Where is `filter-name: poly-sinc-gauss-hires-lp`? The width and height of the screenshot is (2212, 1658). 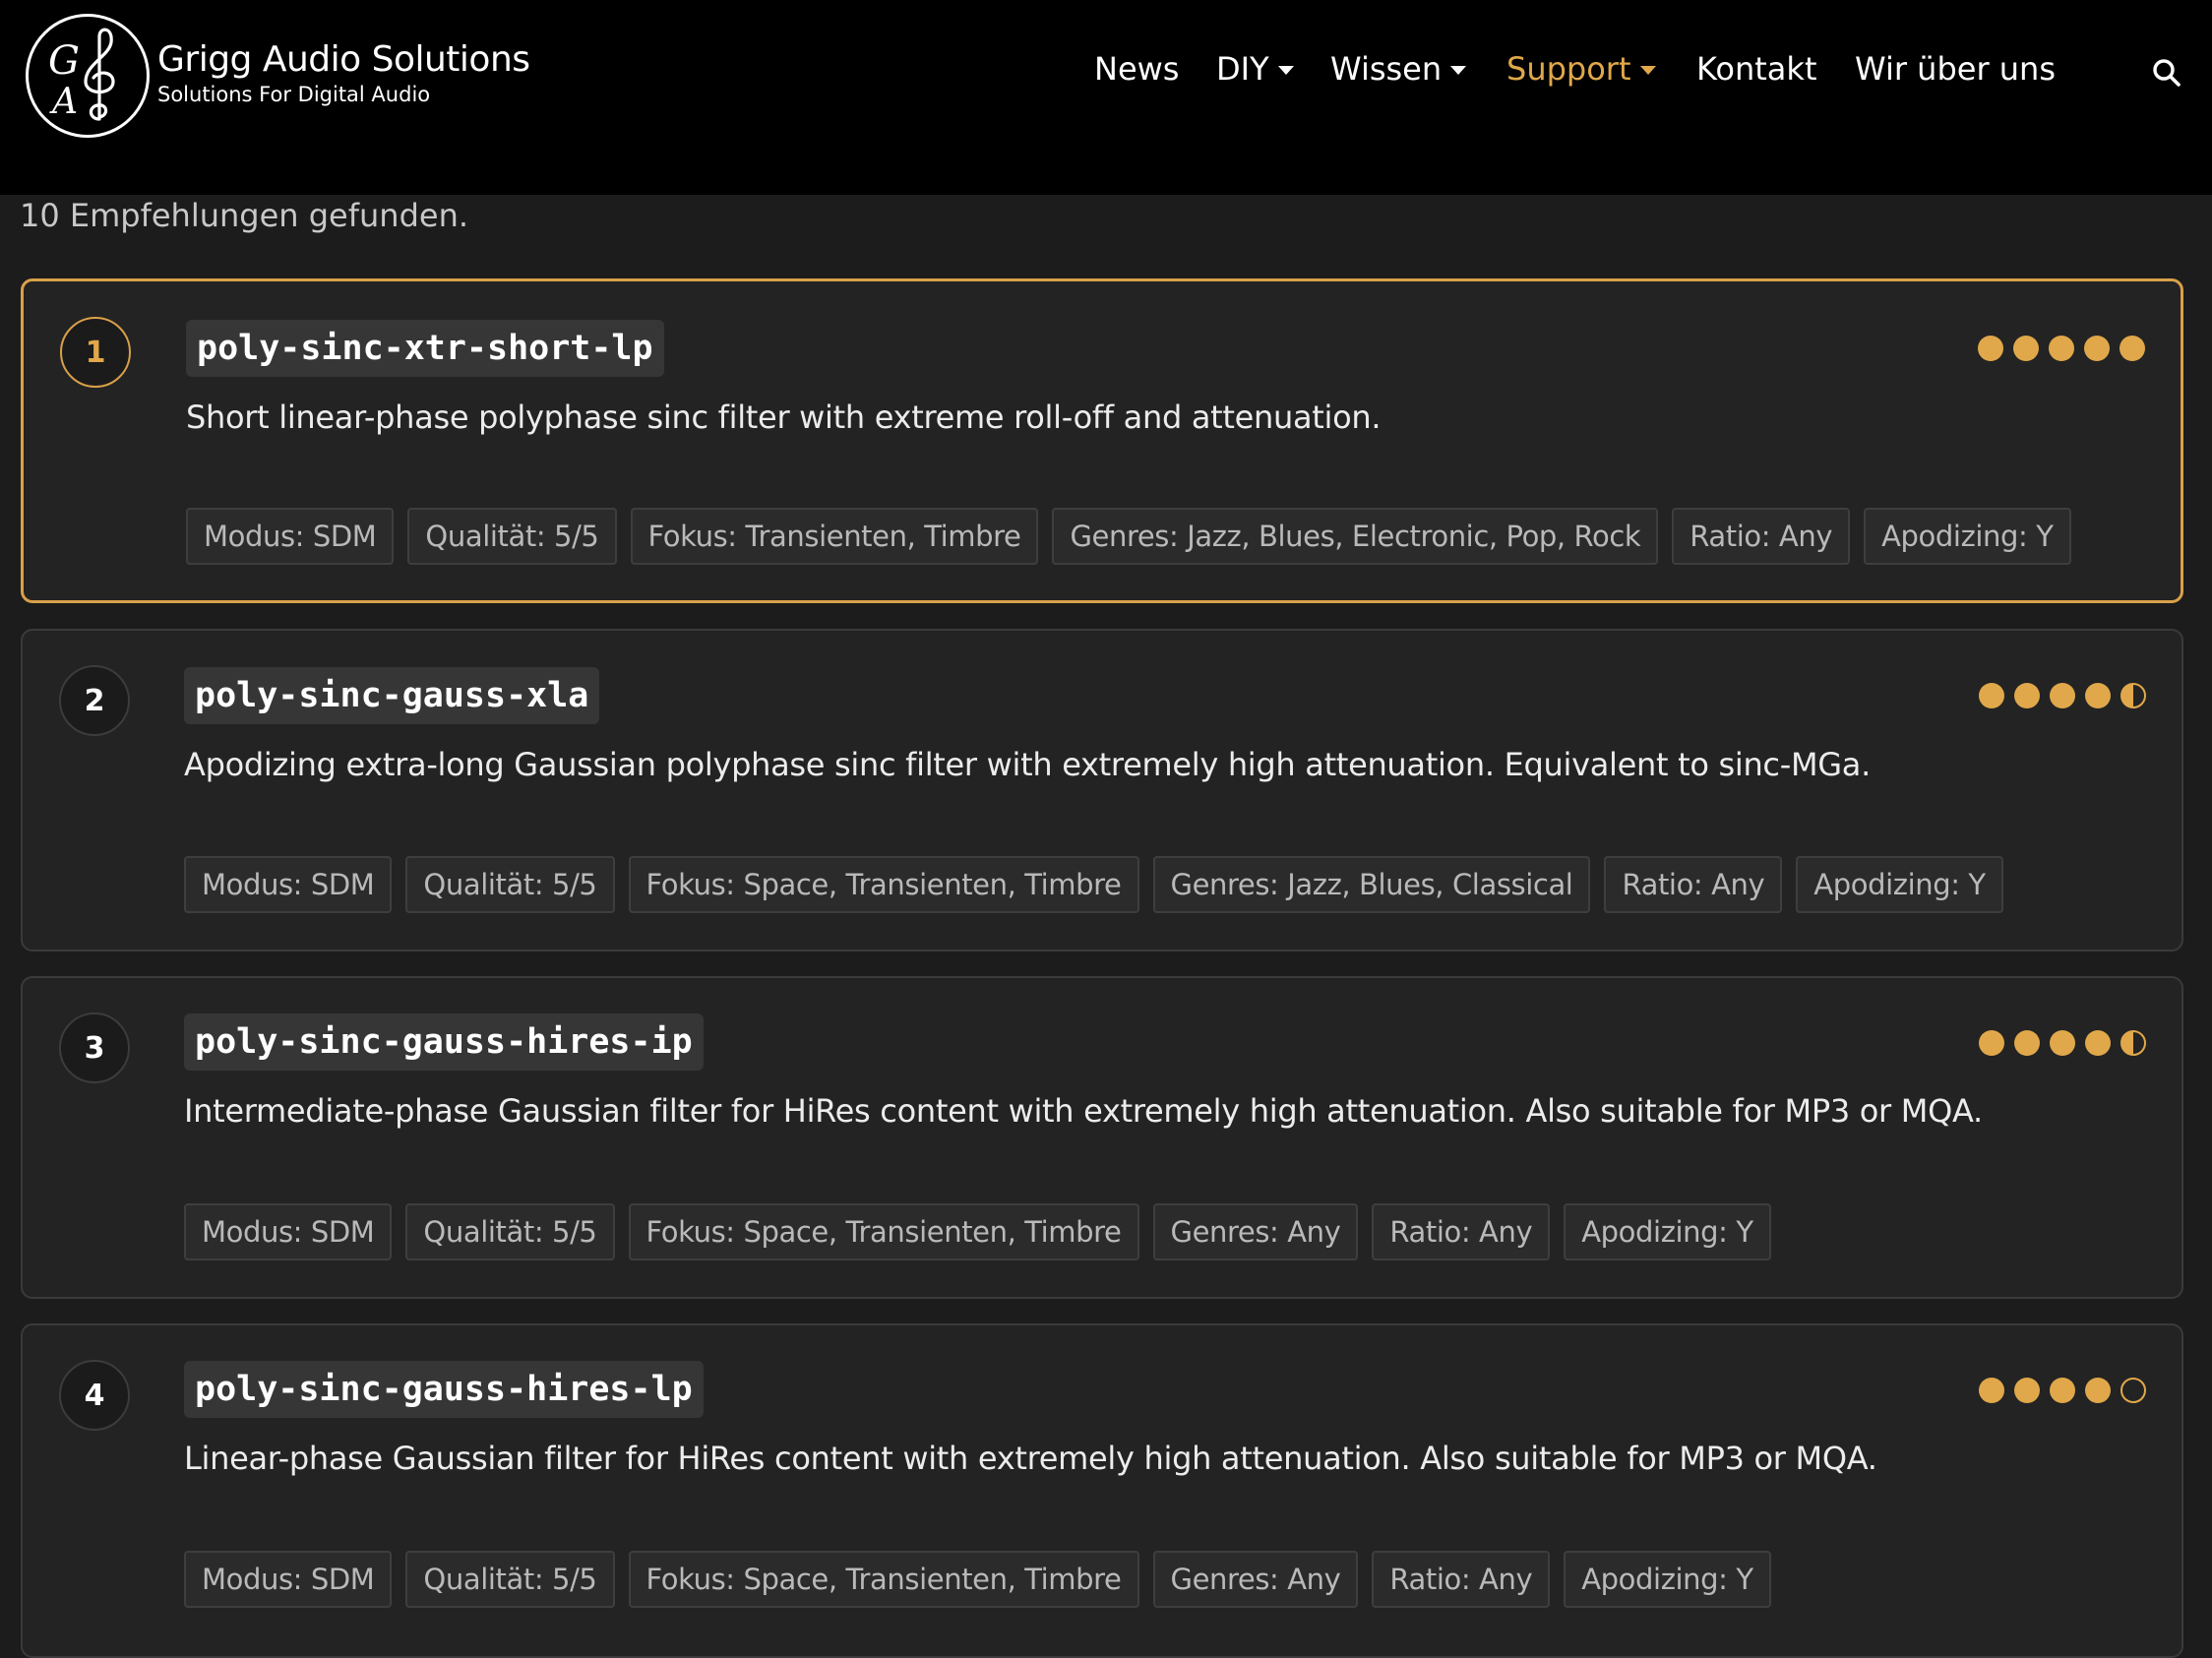
filter-name: poly-sinc-gauss-hires-lp is located at coordinates (444, 1389).